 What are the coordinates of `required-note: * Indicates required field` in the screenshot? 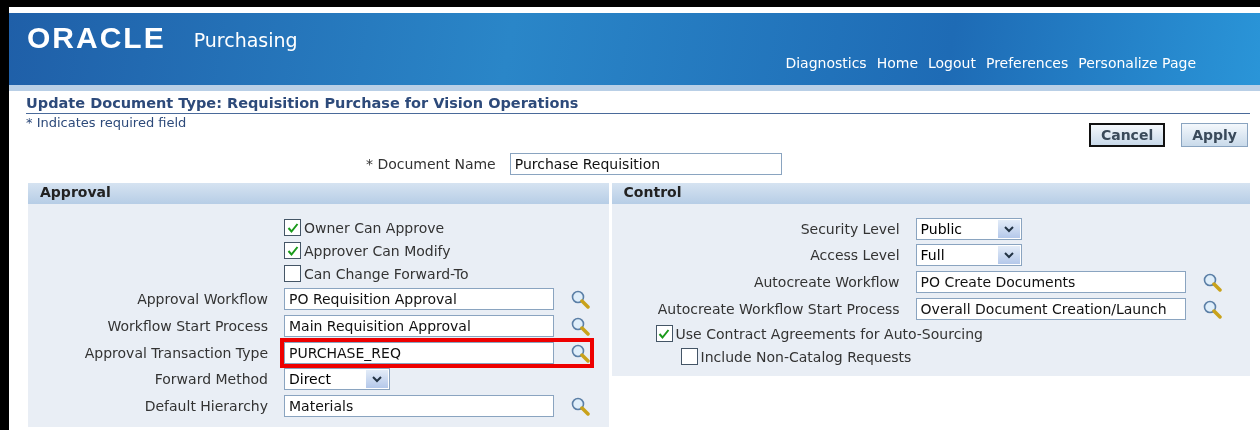 It's located at (106, 123).